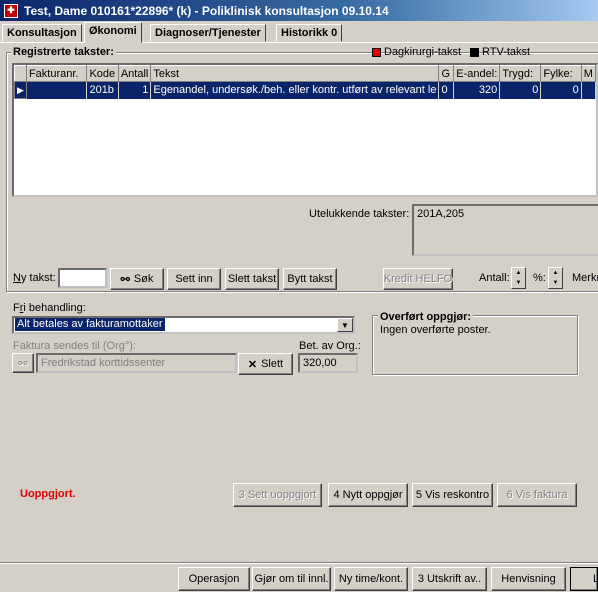 This screenshot has height=592, width=598. I want to click on sok-button: ⚯ Søk, so click(137, 279).